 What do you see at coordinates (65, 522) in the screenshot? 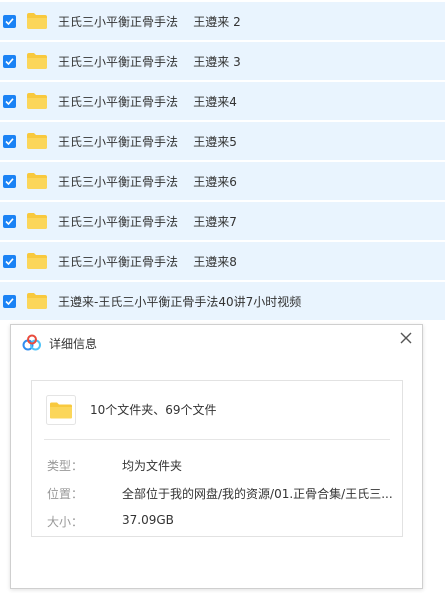
I see `info-label: 大小：` at bounding box center [65, 522].